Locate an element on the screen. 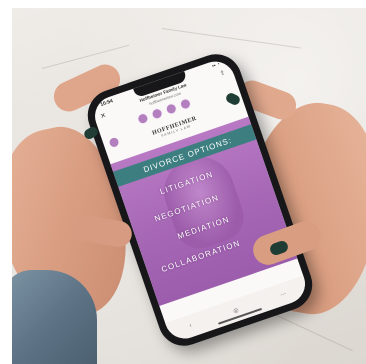  back-icon: ‹ is located at coordinates (191, 326).